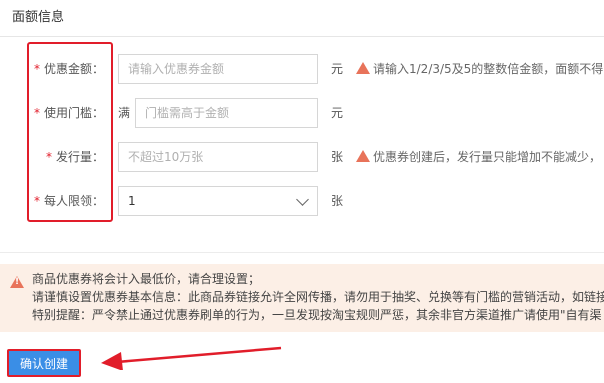 The image size is (604, 383). Describe the element at coordinates (68, 69) in the screenshot. I see `discount-amount-label: * 优惠金额：` at that location.